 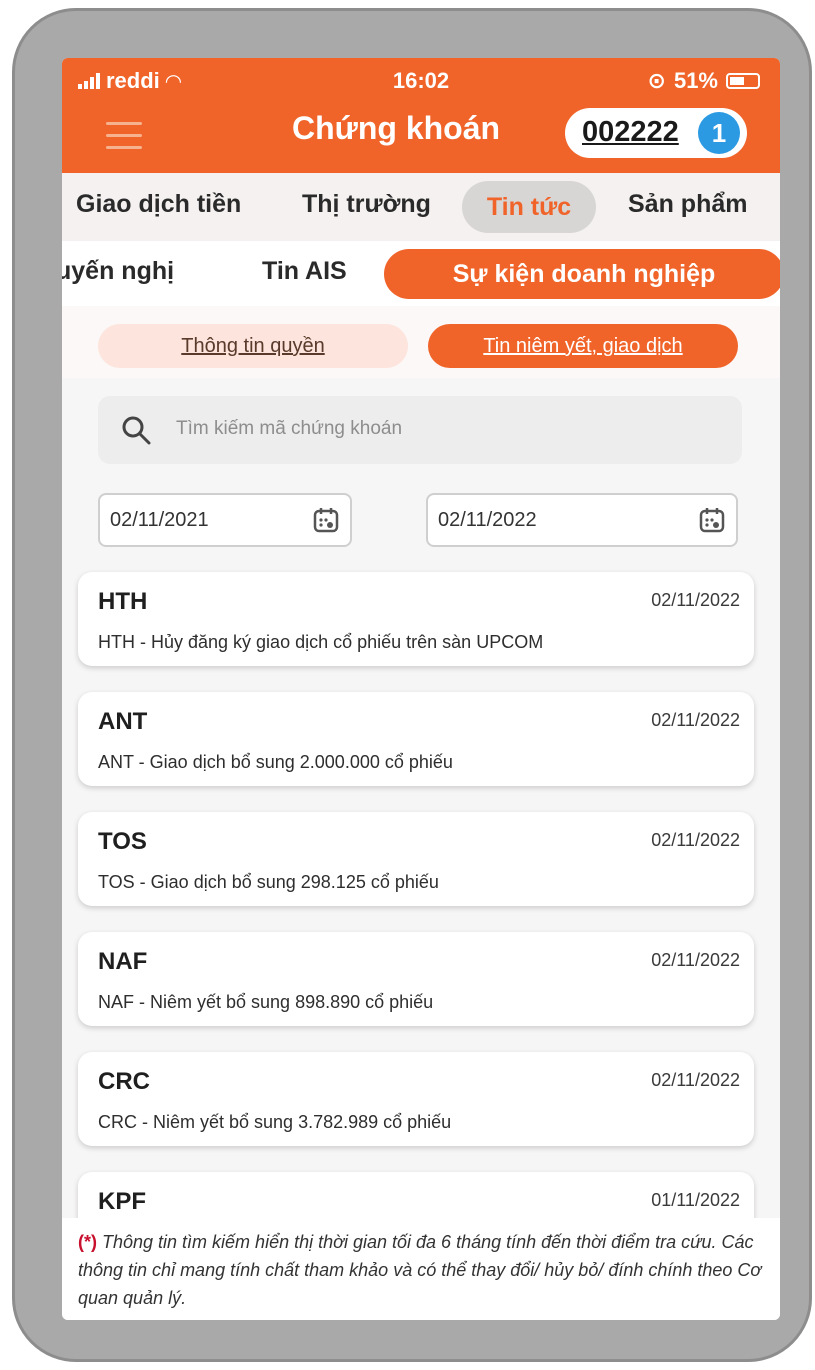 What do you see at coordinates (158, 204) in the screenshot?
I see `tab-giao-dich-tien: Giao dịch tiền` at bounding box center [158, 204].